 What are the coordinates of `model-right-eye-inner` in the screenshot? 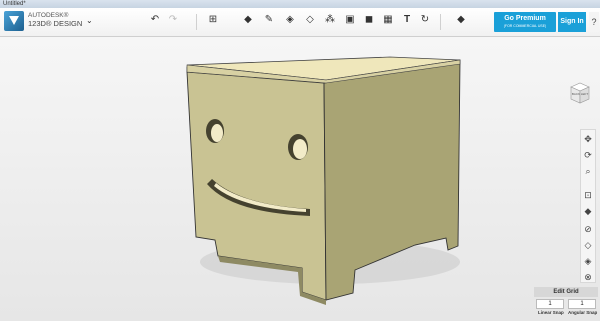 It's located at (300, 149).